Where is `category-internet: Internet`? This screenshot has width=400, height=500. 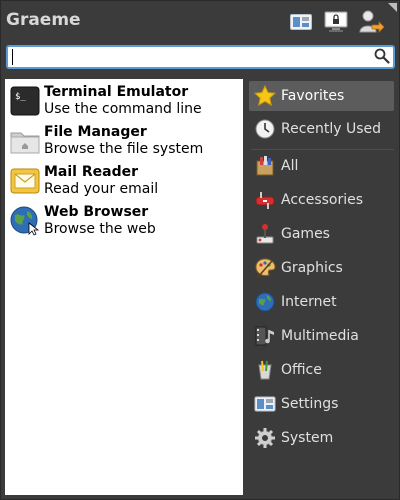
category-internet: Internet is located at coordinates (321, 302).